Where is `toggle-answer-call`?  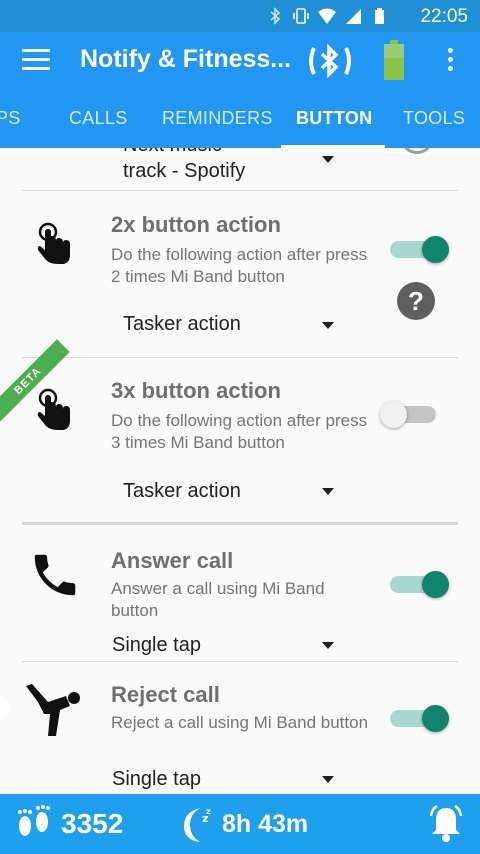 toggle-answer-call is located at coordinates (420, 585).